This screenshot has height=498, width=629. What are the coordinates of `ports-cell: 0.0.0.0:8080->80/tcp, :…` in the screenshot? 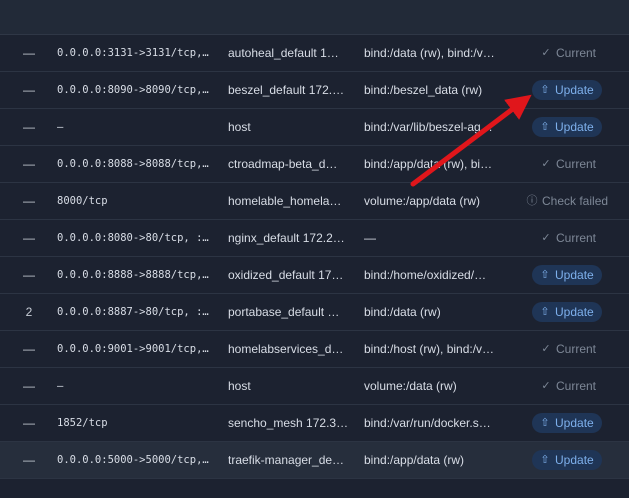 It's located at (133, 238).